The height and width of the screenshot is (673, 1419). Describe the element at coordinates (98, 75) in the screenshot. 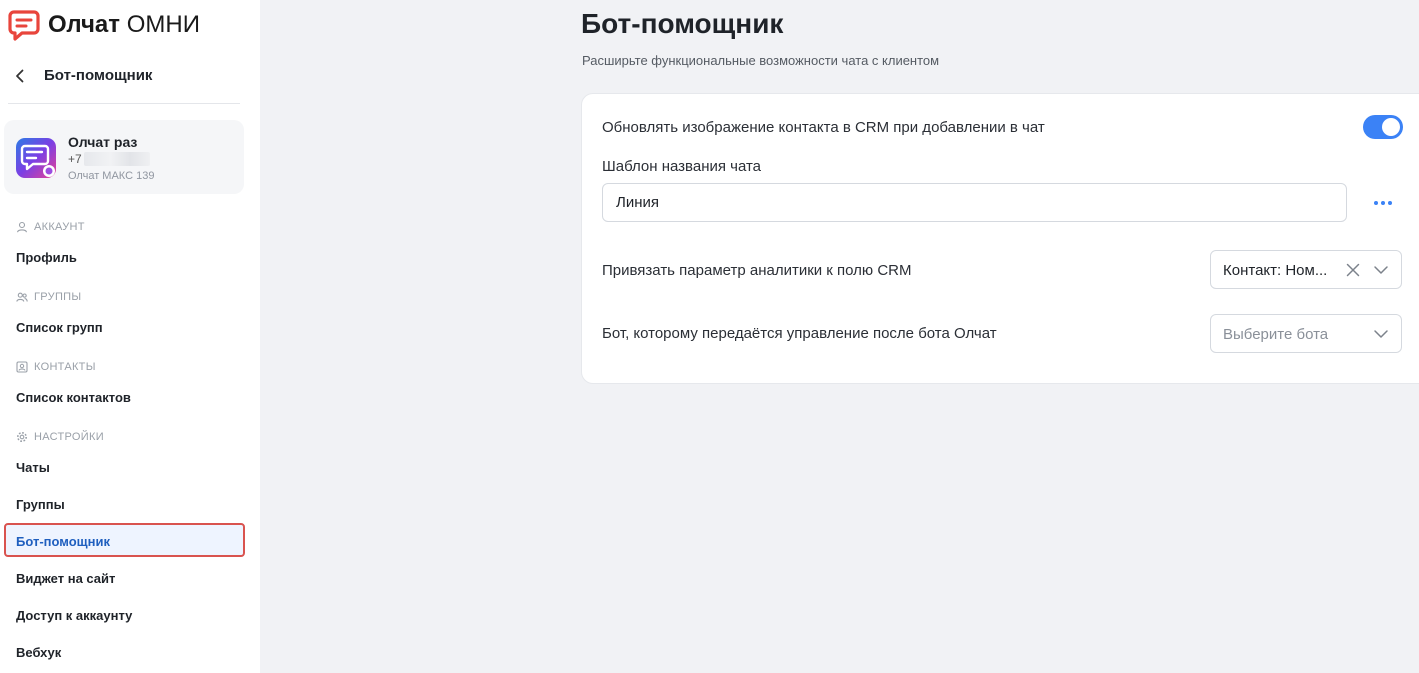

I see `sidebar-page-title: Бот-помощник` at that location.